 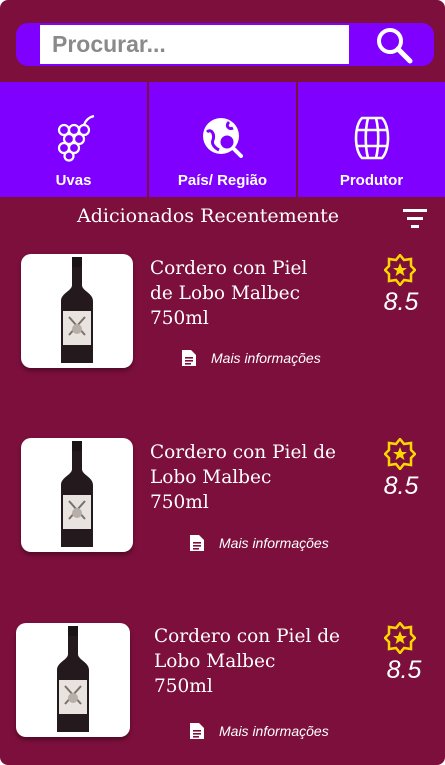 I want to click on grapes-icon, so click(x=75, y=138).